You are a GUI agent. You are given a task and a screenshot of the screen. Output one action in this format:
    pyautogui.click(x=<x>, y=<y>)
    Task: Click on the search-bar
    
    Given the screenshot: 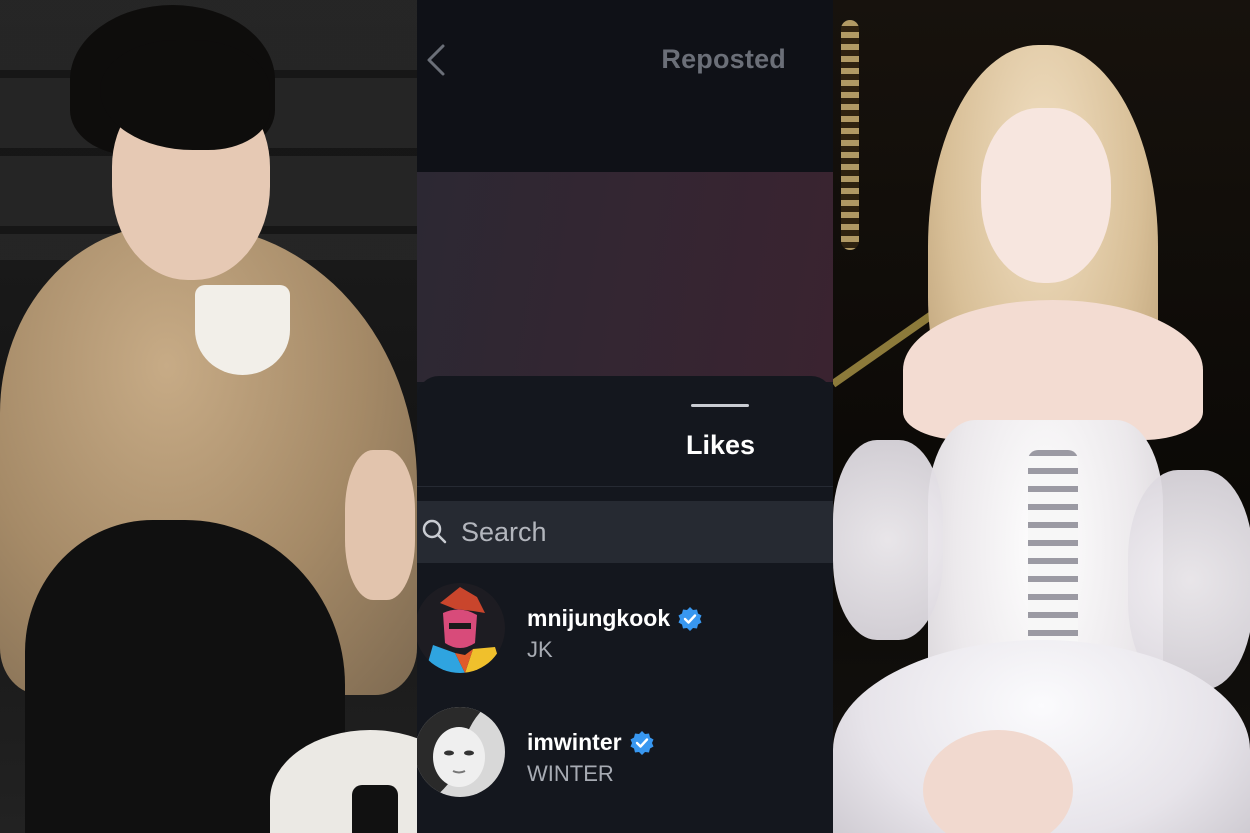 What is the action you would take?
    pyautogui.click(x=625, y=532)
    